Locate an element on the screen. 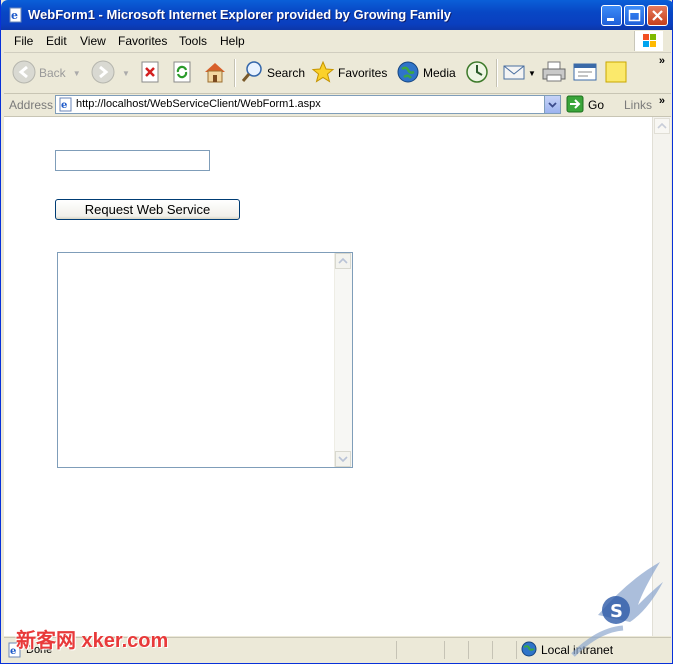 This screenshot has height=664, width=673. page-scroll-up-button is located at coordinates (662, 126).